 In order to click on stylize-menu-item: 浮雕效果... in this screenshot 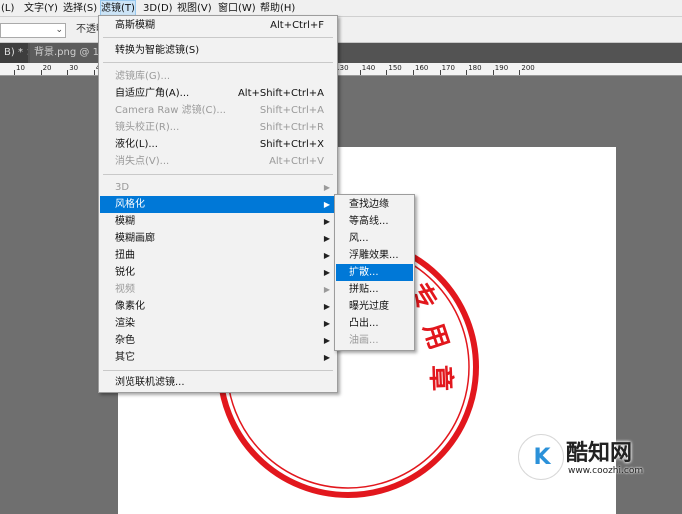, I will do `click(374, 255)`.